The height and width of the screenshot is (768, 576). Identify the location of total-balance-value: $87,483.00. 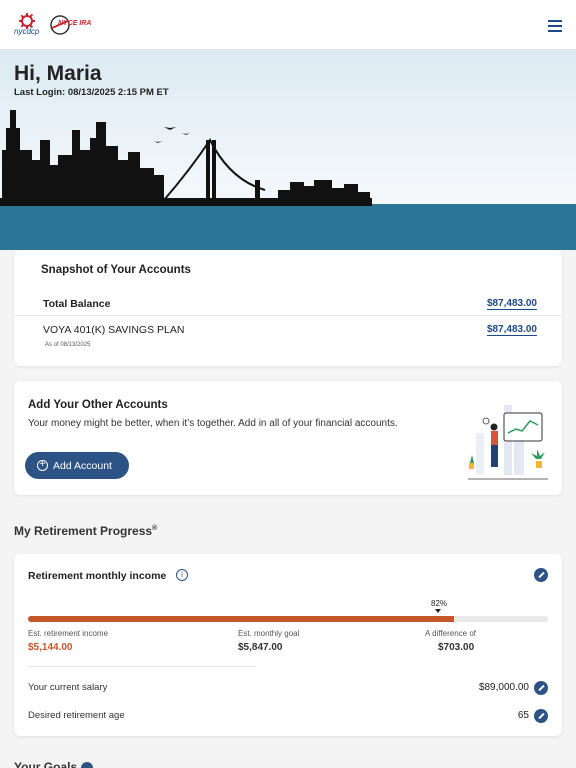
(511, 304).